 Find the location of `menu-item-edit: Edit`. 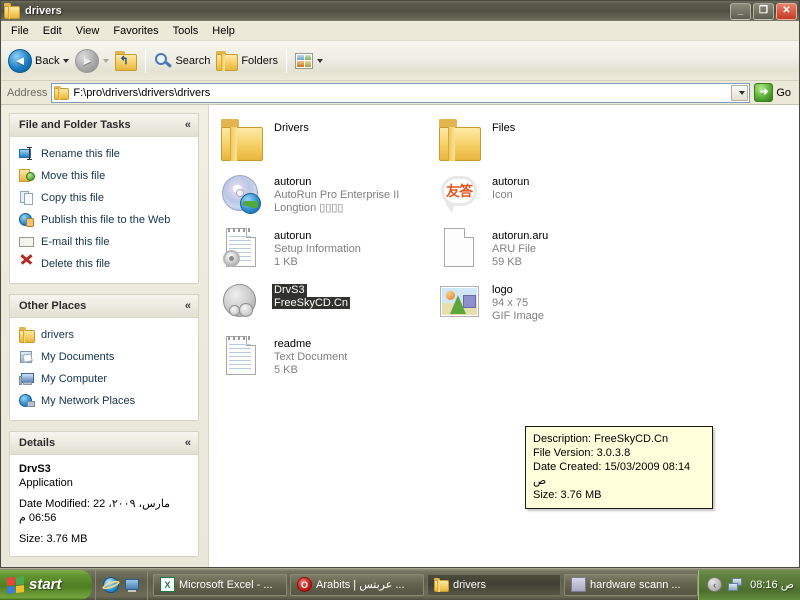

menu-item-edit: Edit is located at coordinates (52, 31).